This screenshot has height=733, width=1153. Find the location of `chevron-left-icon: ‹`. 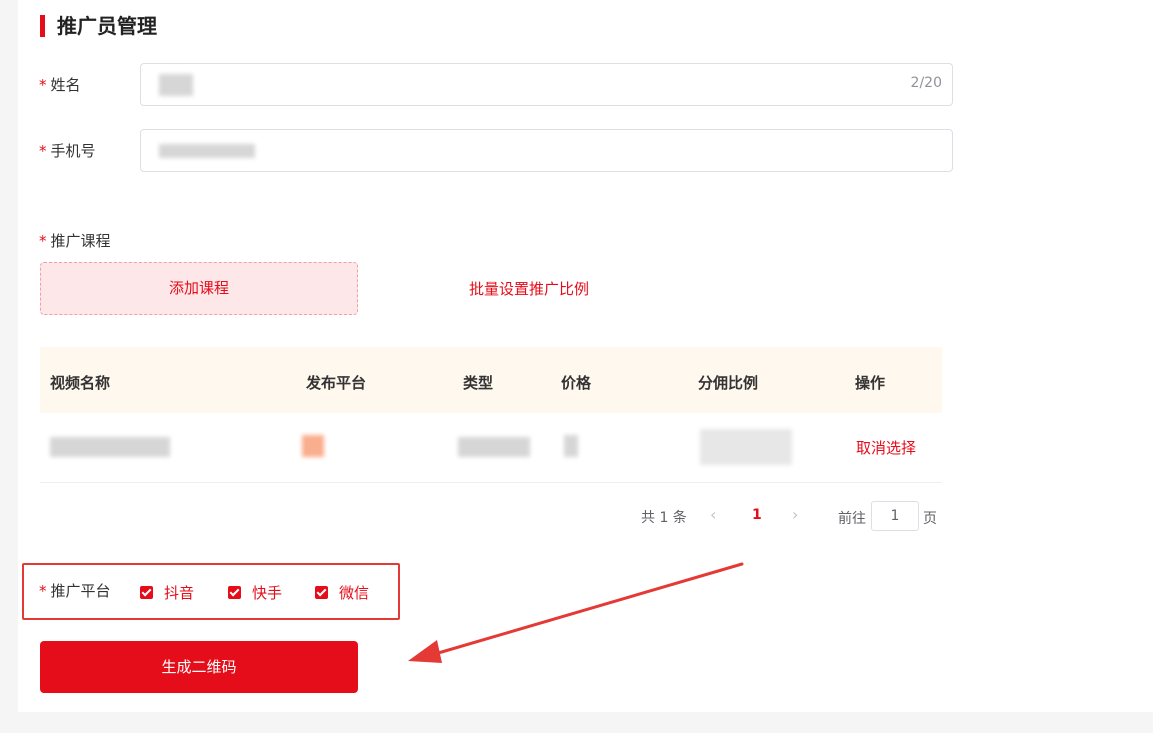

chevron-left-icon: ‹ is located at coordinates (713, 514).